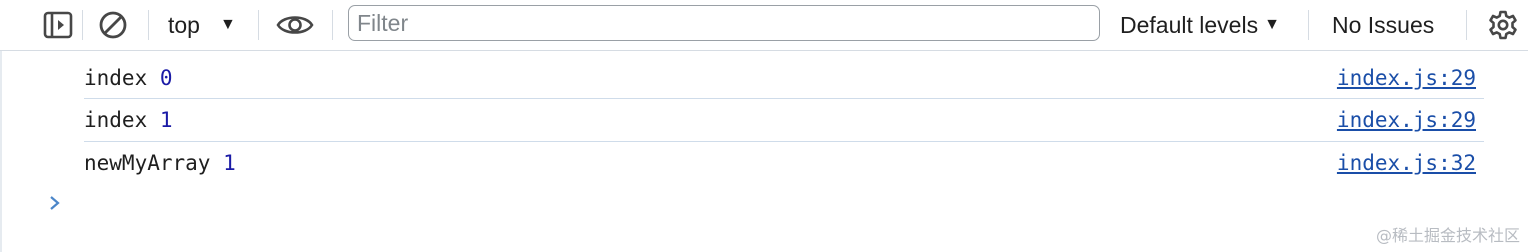  What do you see at coordinates (1406, 163) in the screenshot?
I see `source-link: index.js:32` at bounding box center [1406, 163].